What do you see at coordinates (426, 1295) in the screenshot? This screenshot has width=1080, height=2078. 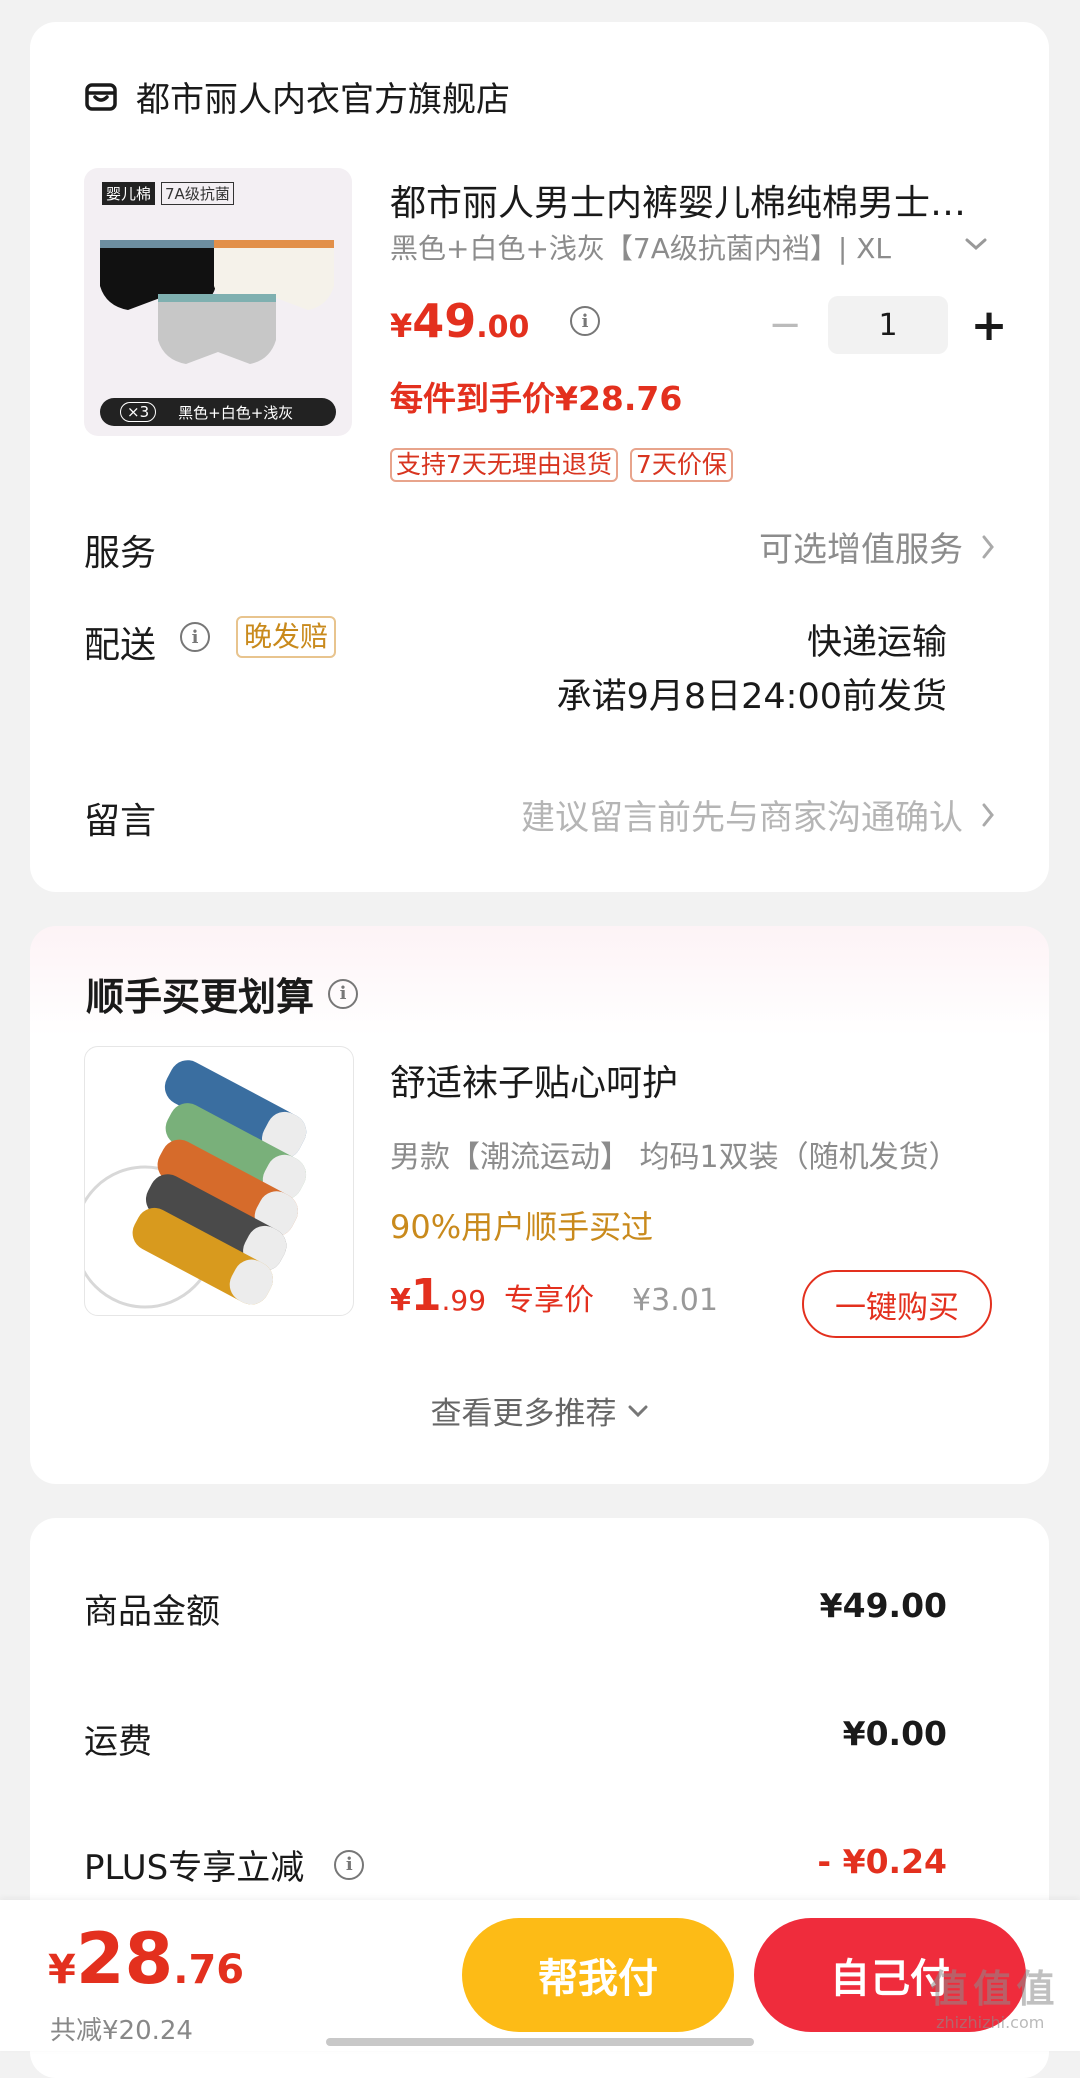 I see `price-integer: 1` at bounding box center [426, 1295].